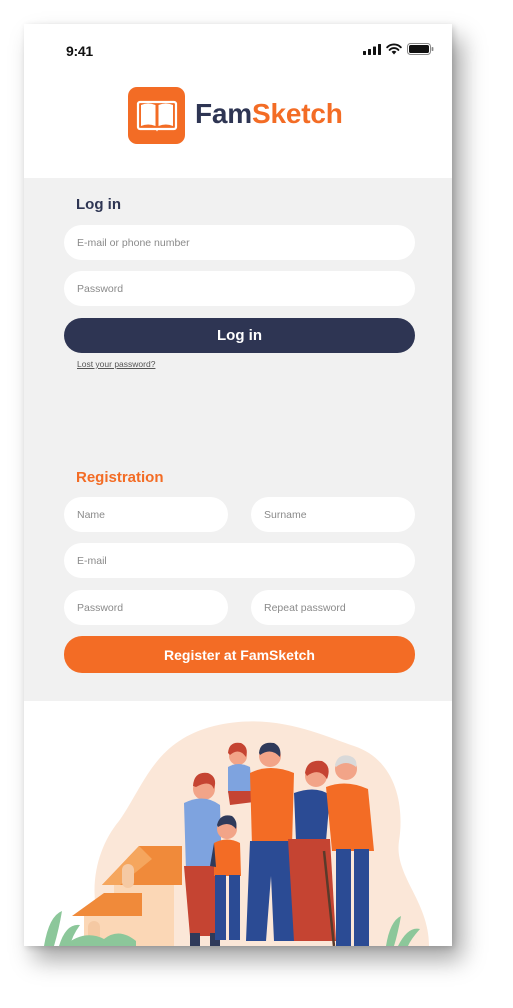 The image size is (513, 1008). I want to click on login-button: Log in, so click(239, 335).